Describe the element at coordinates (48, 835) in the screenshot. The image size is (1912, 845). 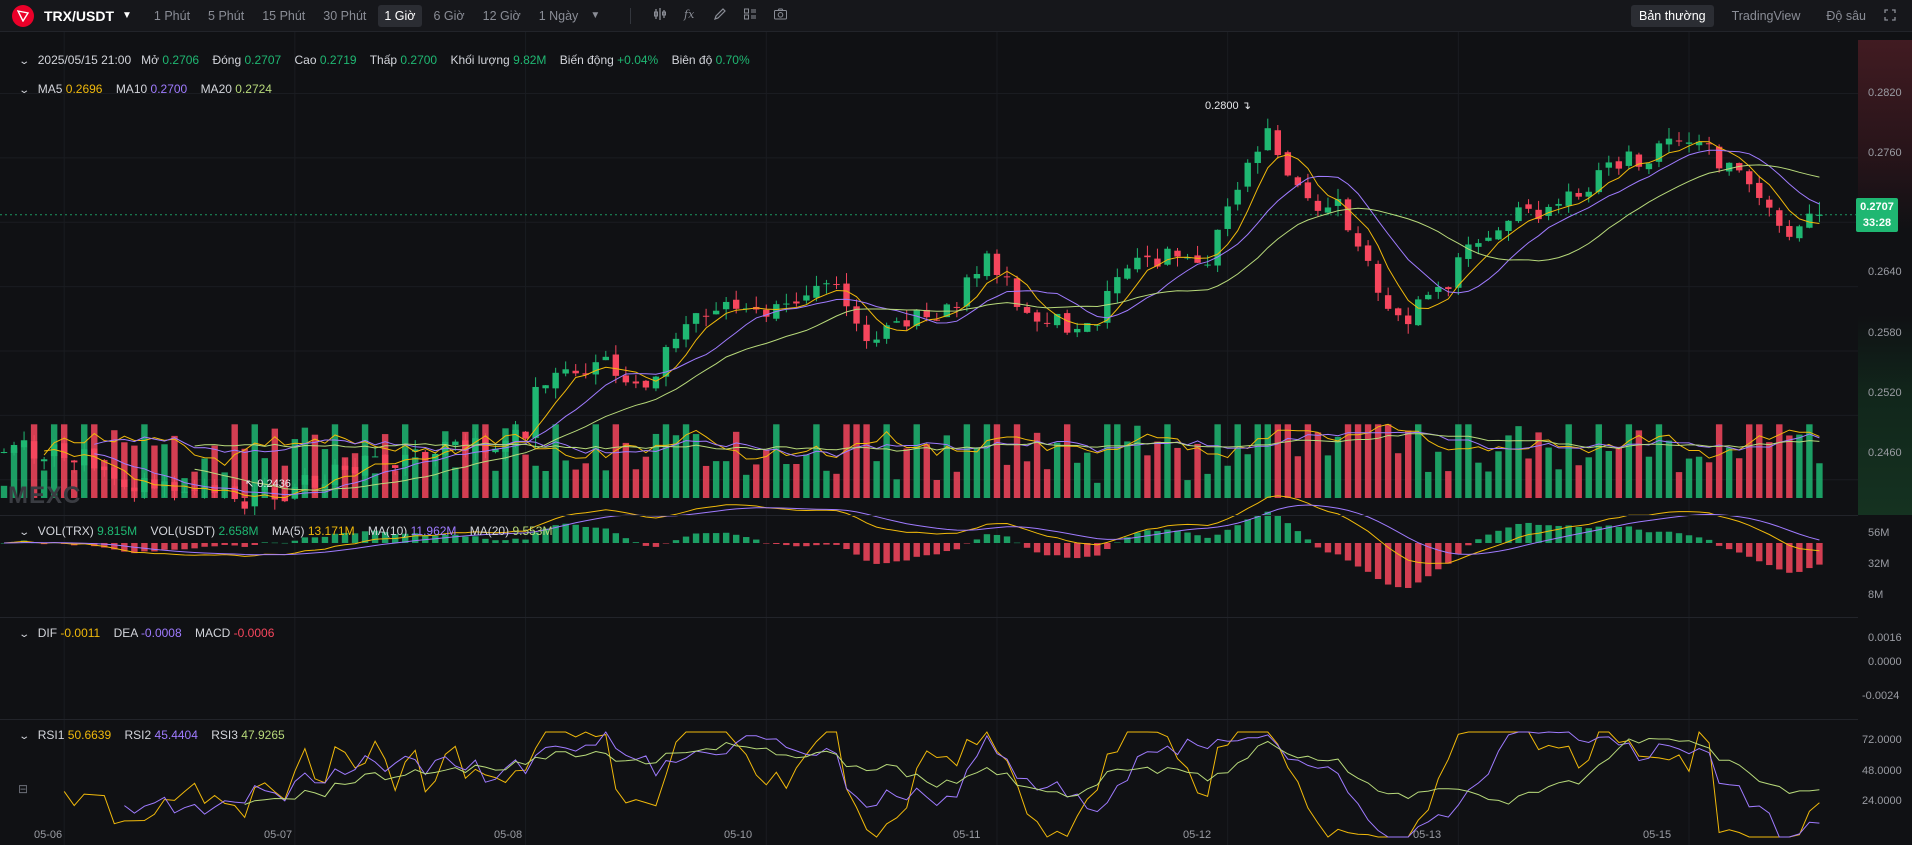
I see `date-tick: 05-06` at that location.